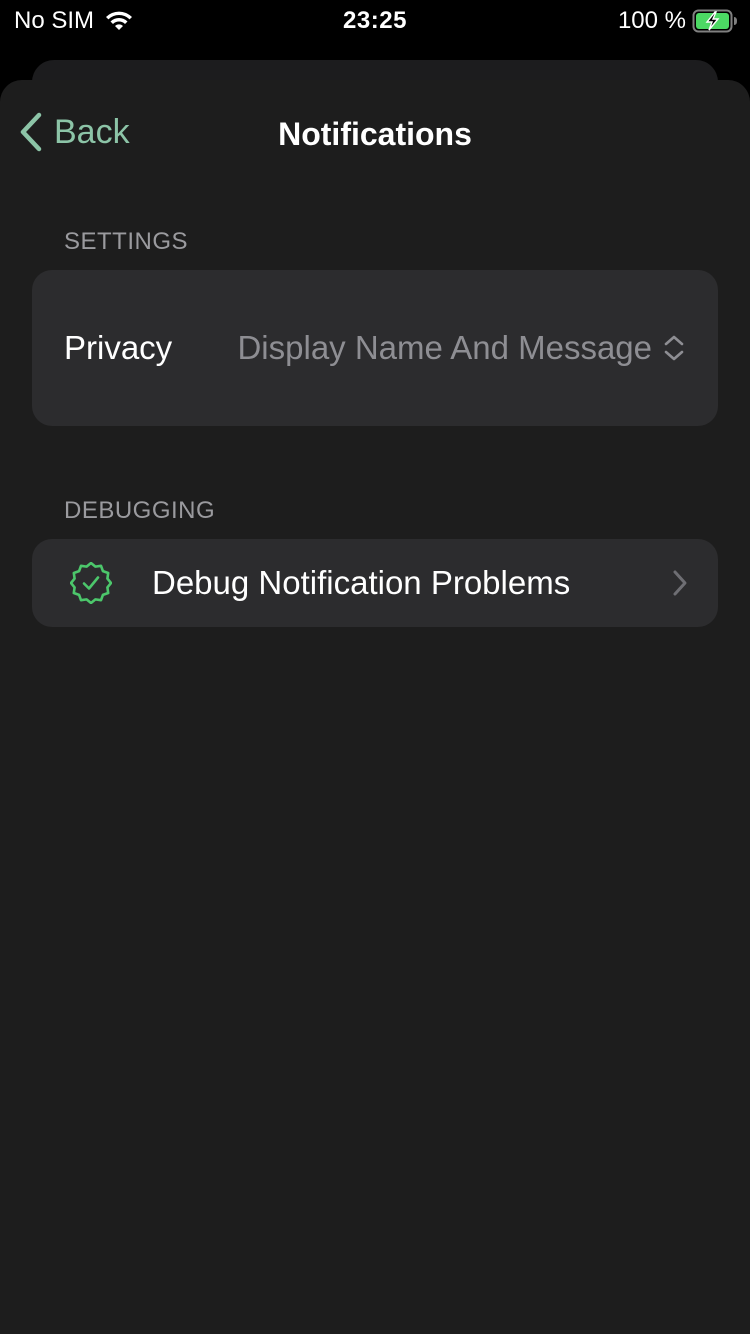 This screenshot has height=1334, width=750. What do you see at coordinates (91, 583) in the screenshot?
I see `checkmark-seal-icon` at bounding box center [91, 583].